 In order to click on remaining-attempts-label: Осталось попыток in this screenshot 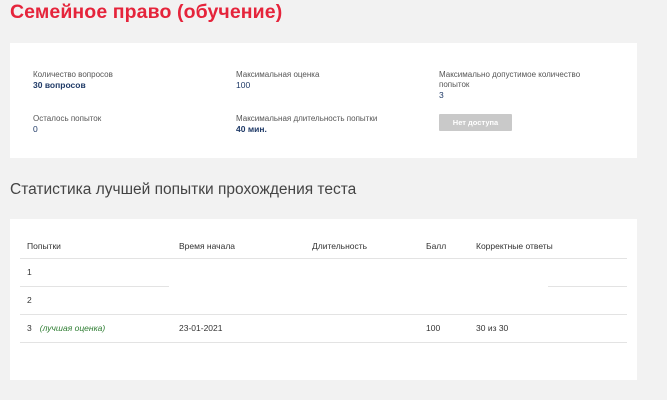, I will do `click(67, 118)`.